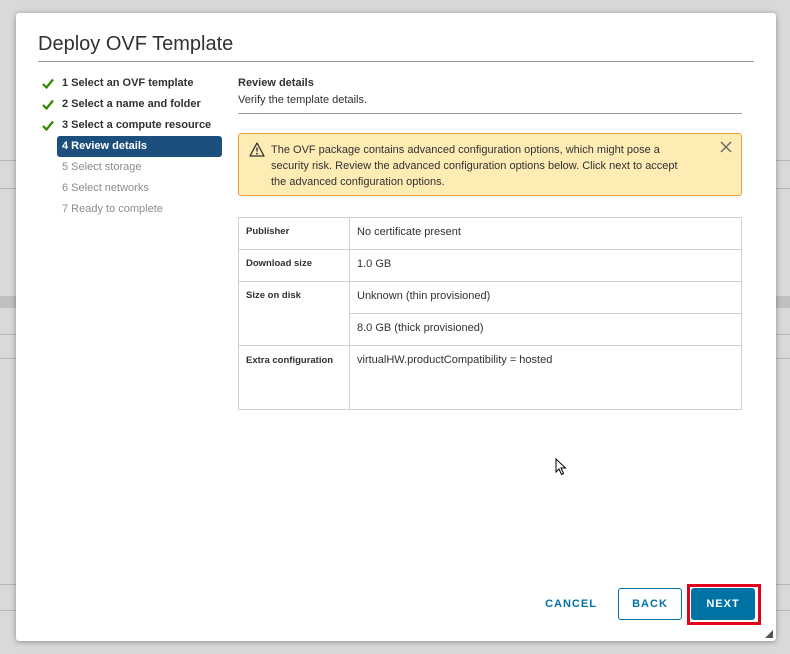 The width and height of the screenshot is (790, 654). I want to click on step-select-name-folder: 2 Select a name and folder, so click(132, 104).